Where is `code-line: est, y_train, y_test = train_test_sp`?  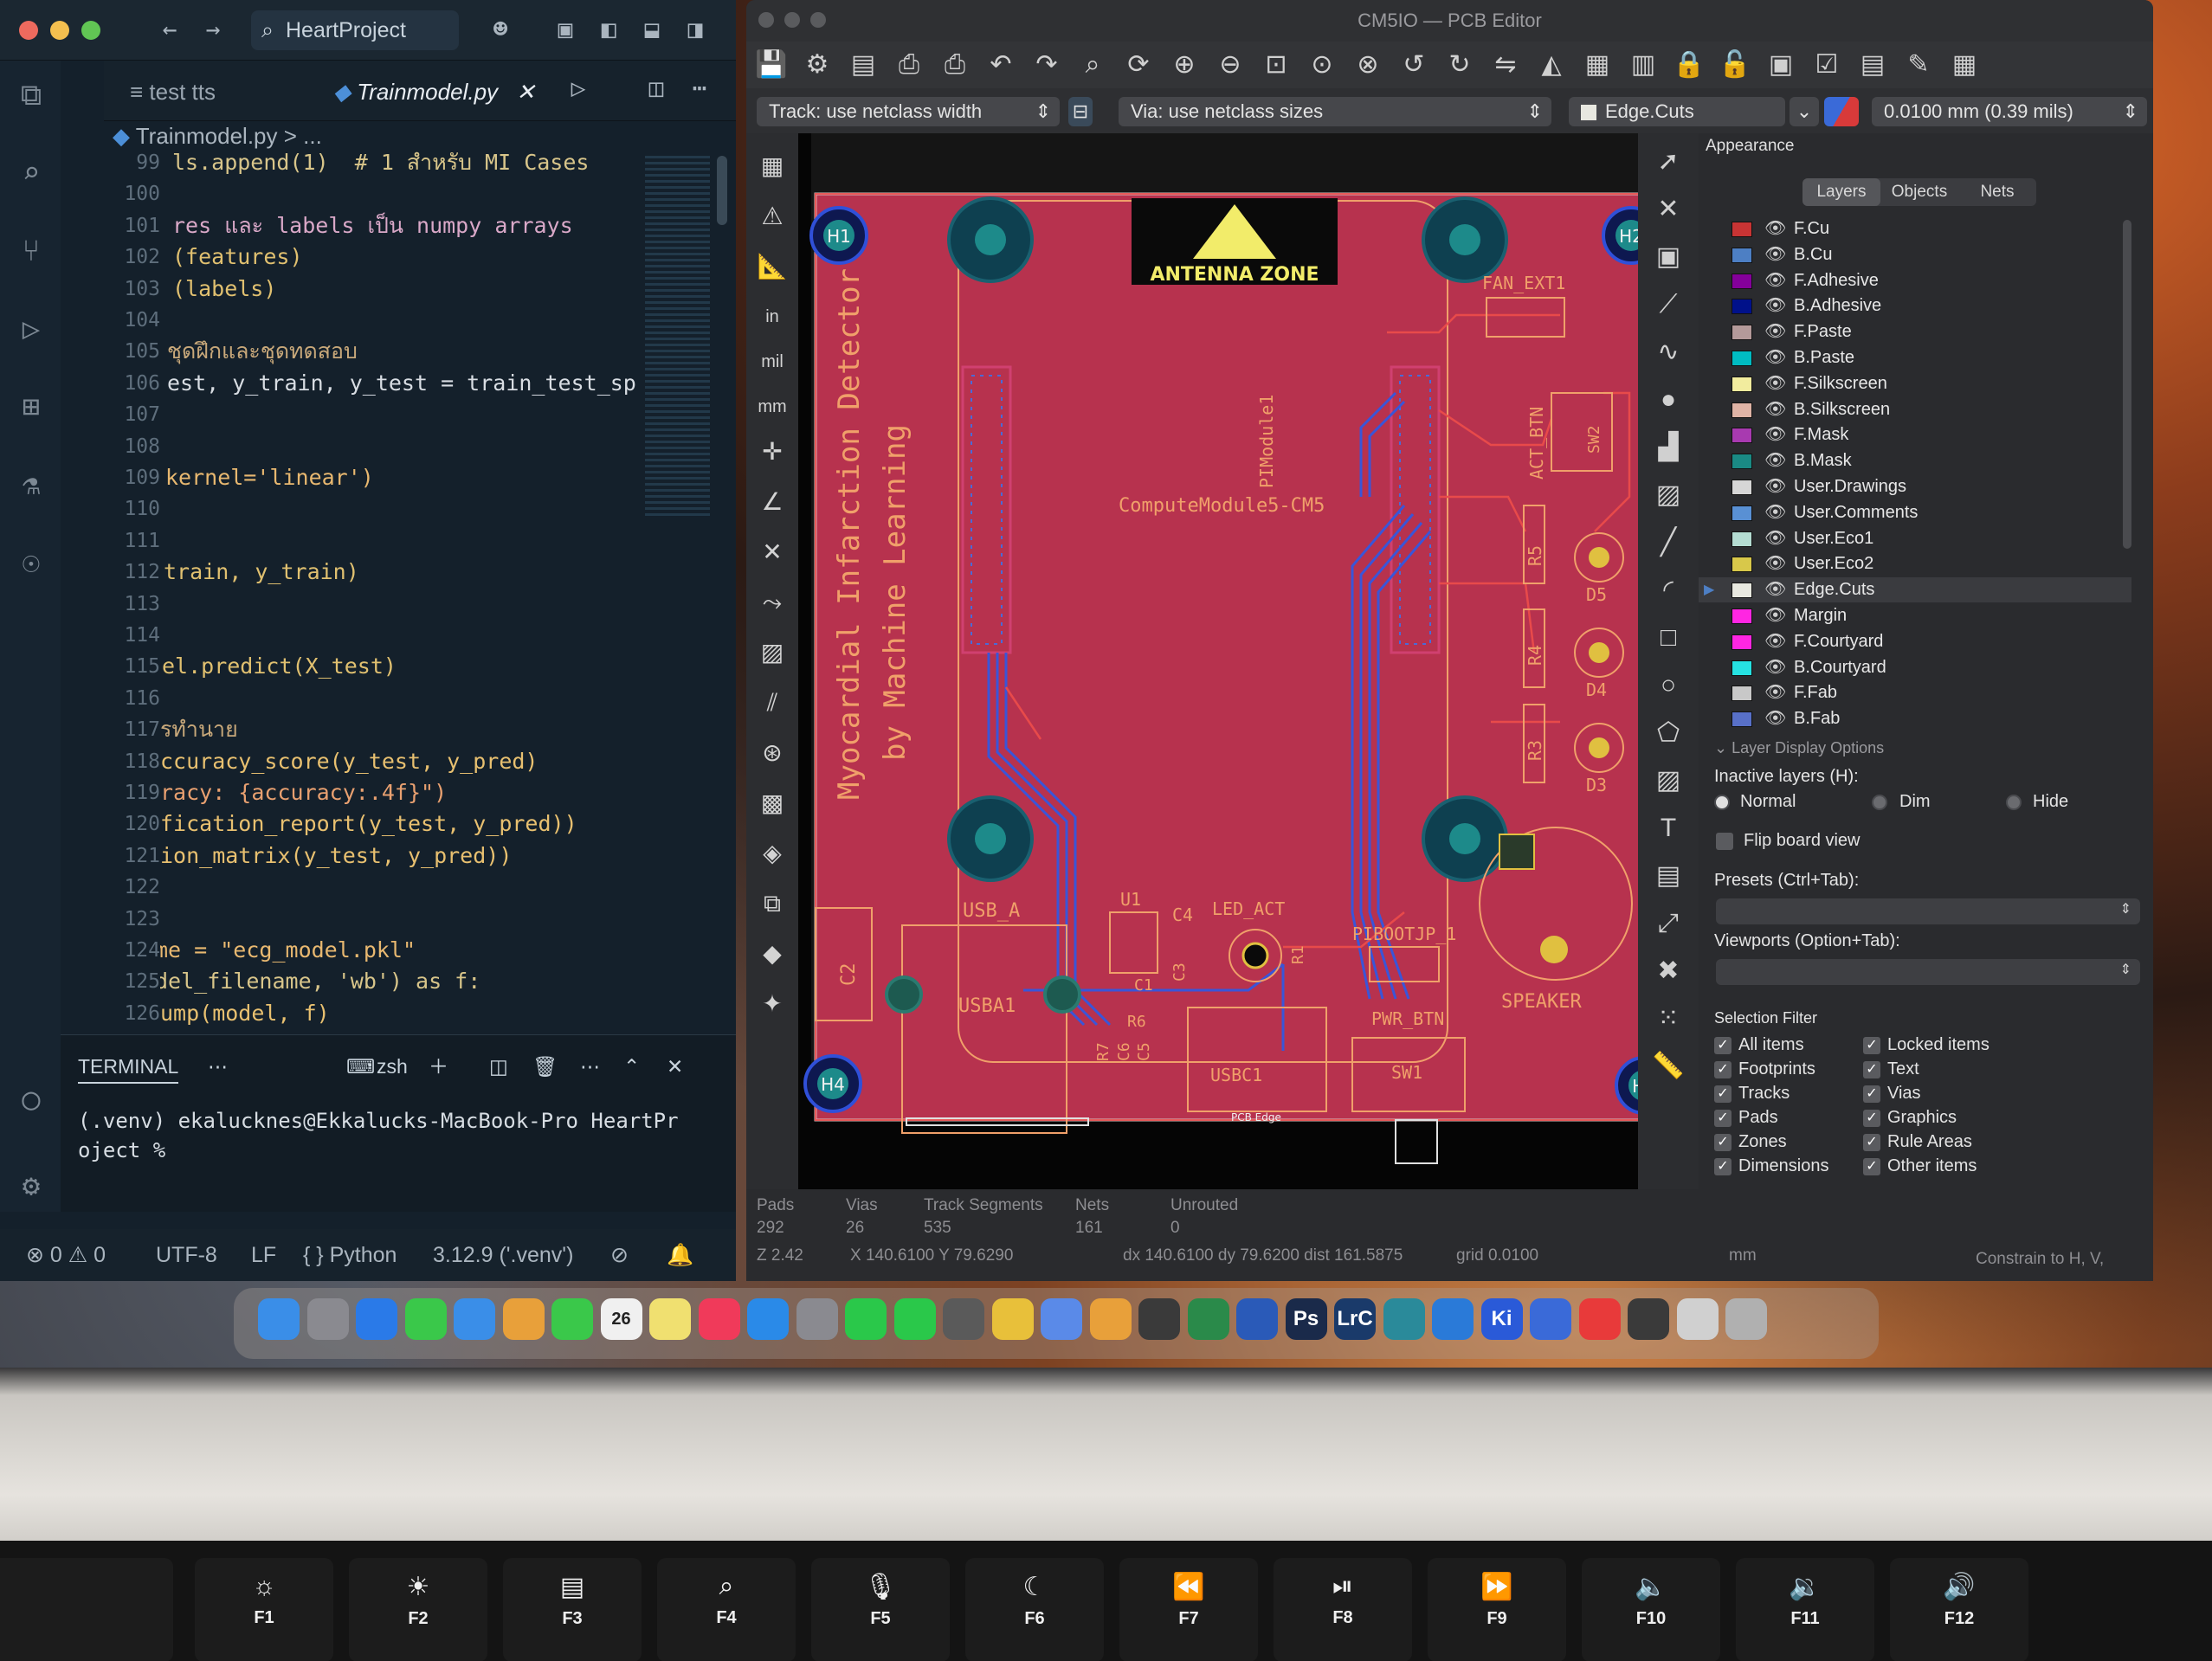
code-line: est, y_train, y_test = train_test_sp is located at coordinates (401, 383).